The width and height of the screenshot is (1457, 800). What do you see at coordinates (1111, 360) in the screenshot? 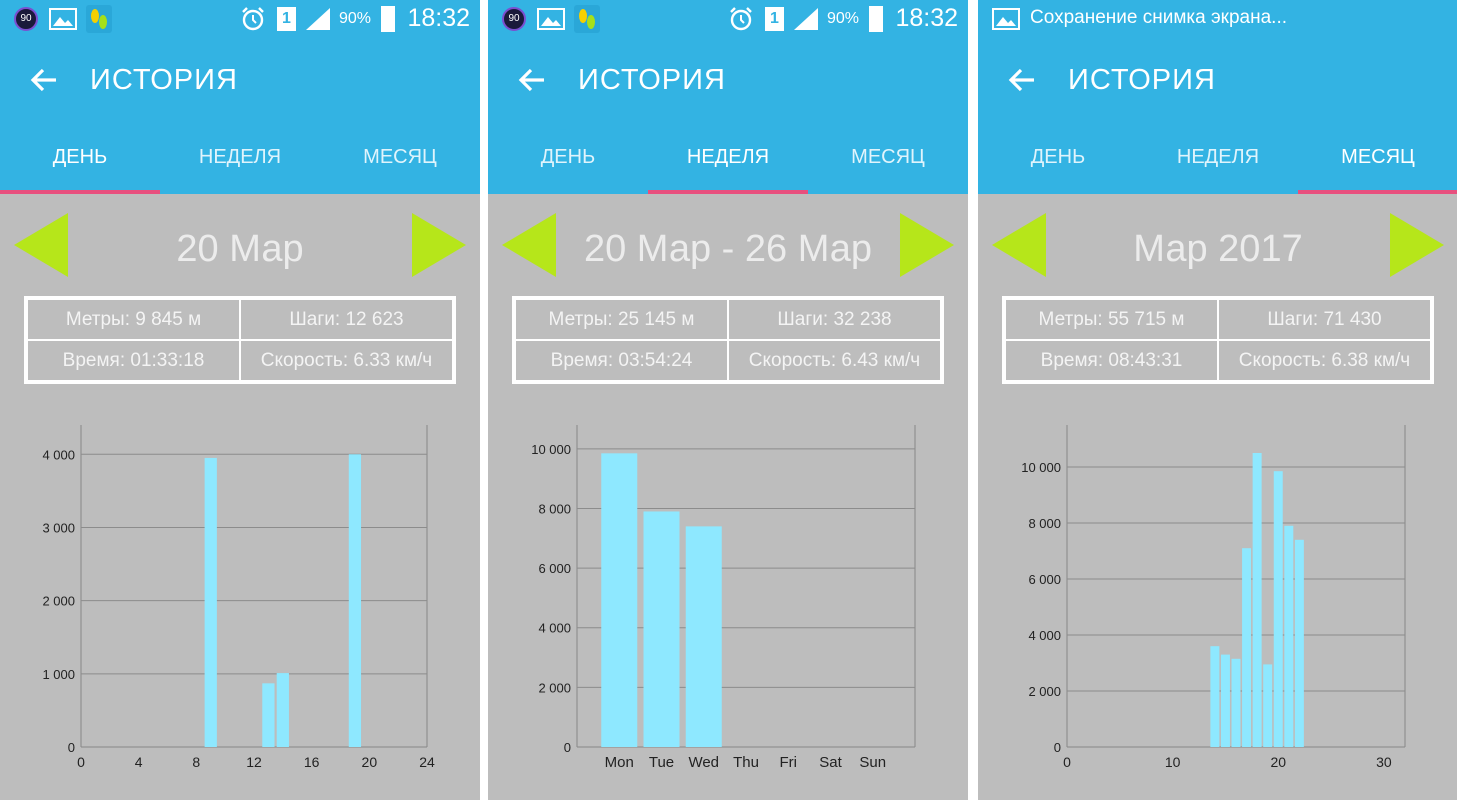
I see `time-stat: Время: 08:43:31` at bounding box center [1111, 360].